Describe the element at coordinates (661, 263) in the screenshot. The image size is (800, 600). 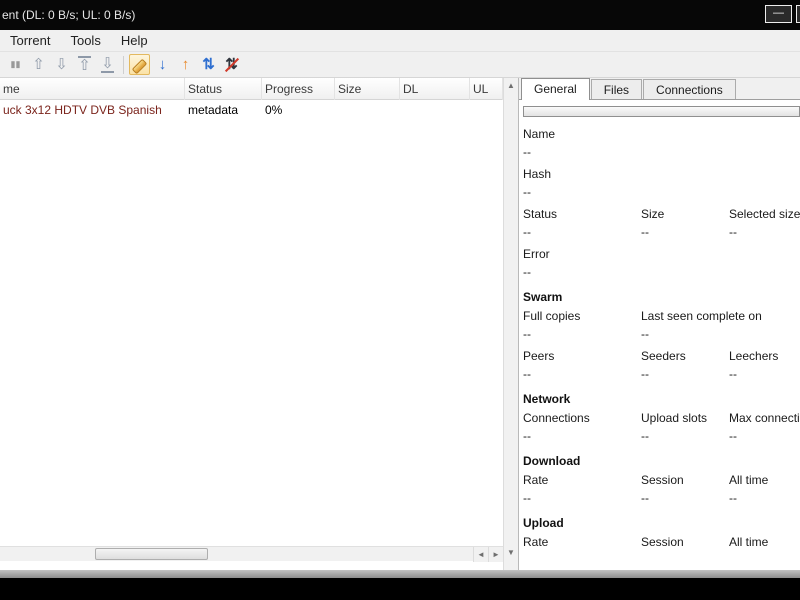
I see `detail-row: Error --` at that location.